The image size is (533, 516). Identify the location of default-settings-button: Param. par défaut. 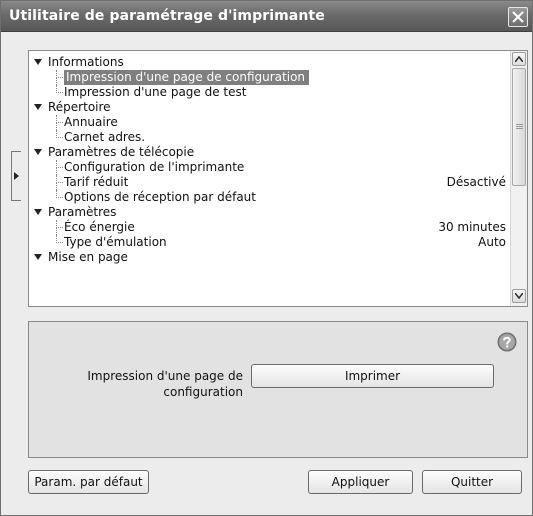
(88, 482).